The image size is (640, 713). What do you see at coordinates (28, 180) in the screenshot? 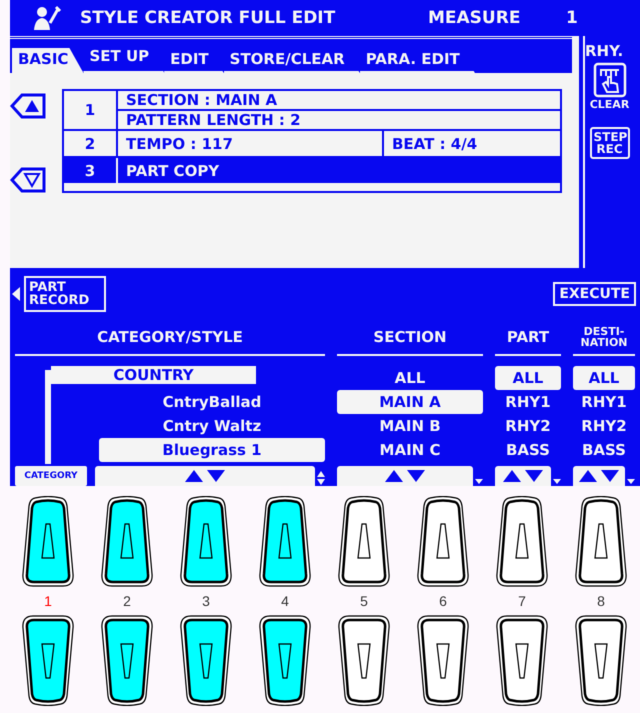
I see `scroll-down-icon` at bounding box center [28, 180].